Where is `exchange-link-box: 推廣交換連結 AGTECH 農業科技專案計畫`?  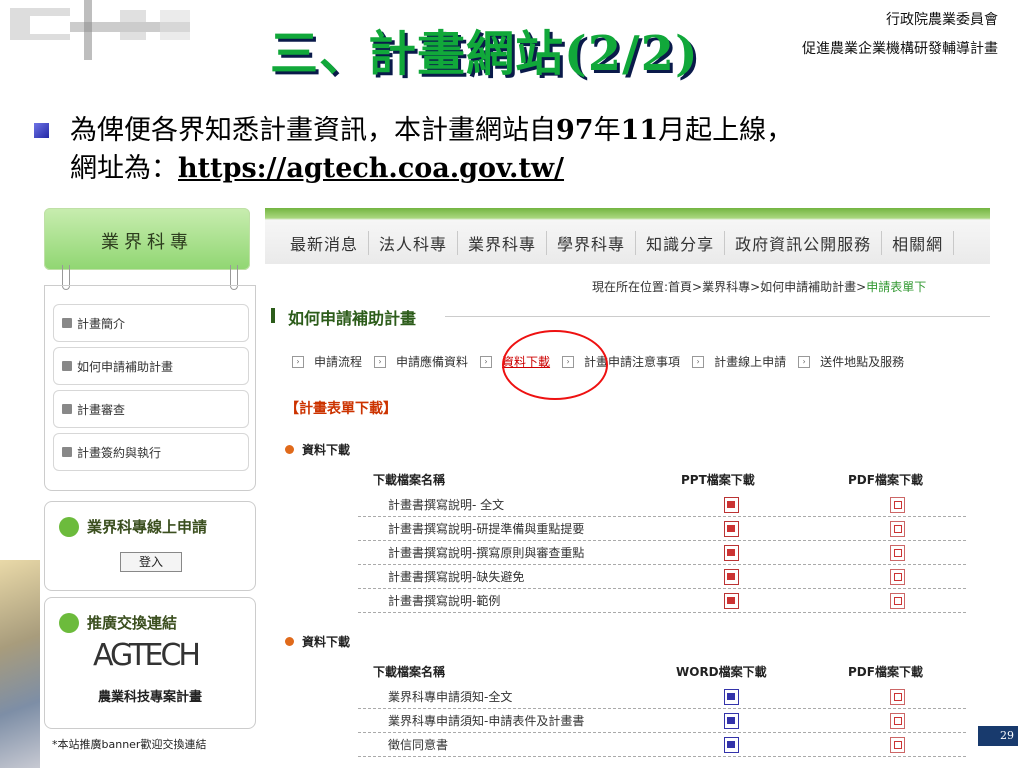 exchange-link-box: 推廣交換連結 AGTECH 農業科技專案計畫 is located at coordinates (150, 663).